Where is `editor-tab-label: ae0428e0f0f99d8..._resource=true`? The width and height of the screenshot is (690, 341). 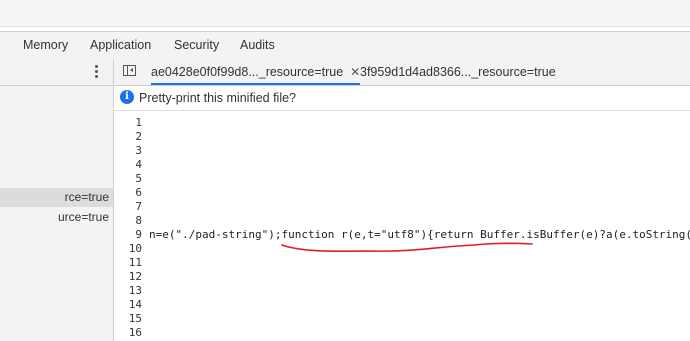 editor-tab-label: ae0428e0f0f99d8..._resource=true is located at coordinates (247, 72).